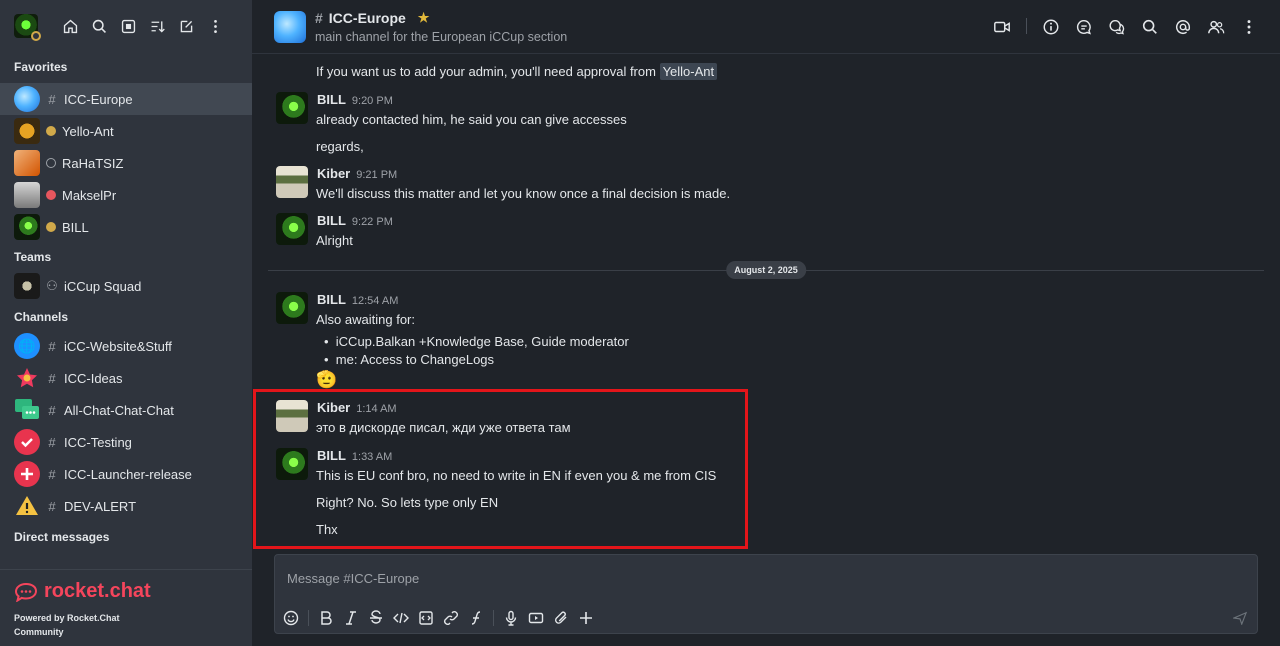  I want to click on sidebar-item-label: ICC-Testing, so click(98, 442).